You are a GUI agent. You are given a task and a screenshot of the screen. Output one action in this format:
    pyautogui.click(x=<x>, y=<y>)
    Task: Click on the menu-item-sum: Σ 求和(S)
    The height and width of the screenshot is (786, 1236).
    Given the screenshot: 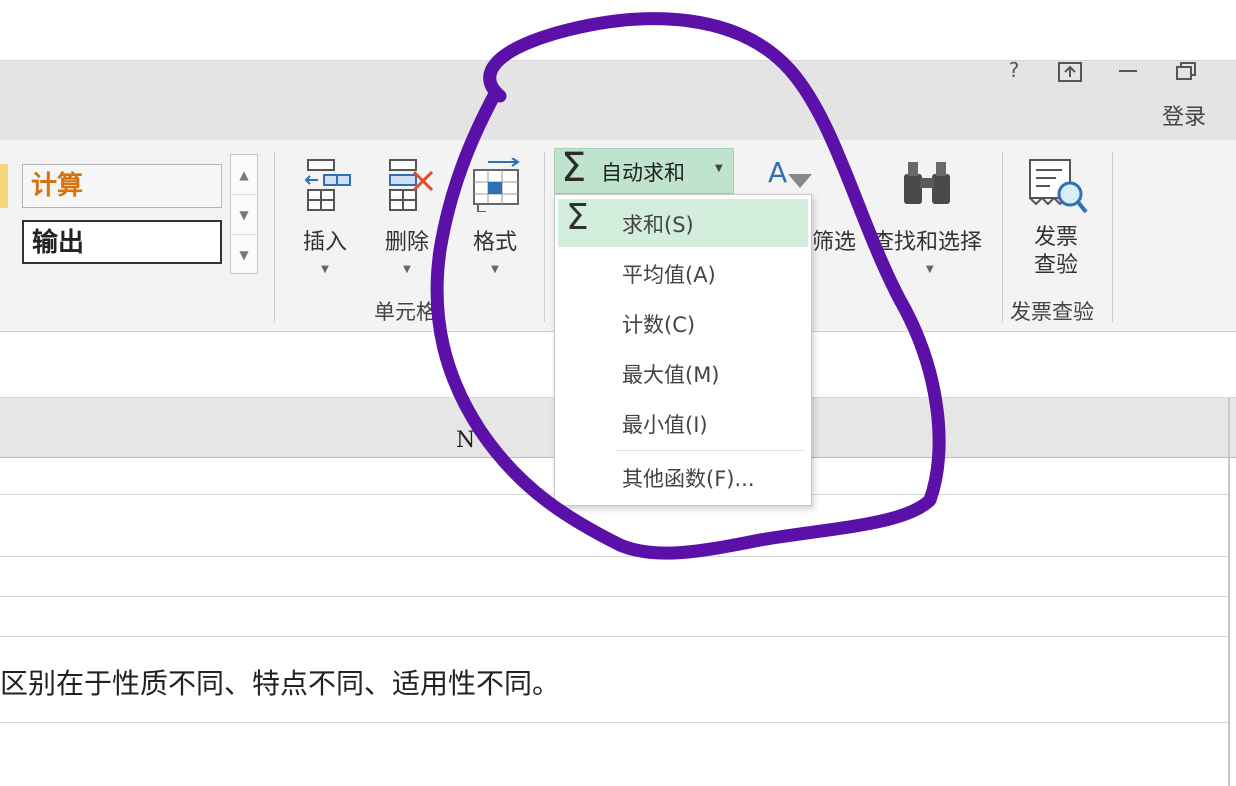 What is the action you would take?
    pyautogui.click(x=683, y=222)
    